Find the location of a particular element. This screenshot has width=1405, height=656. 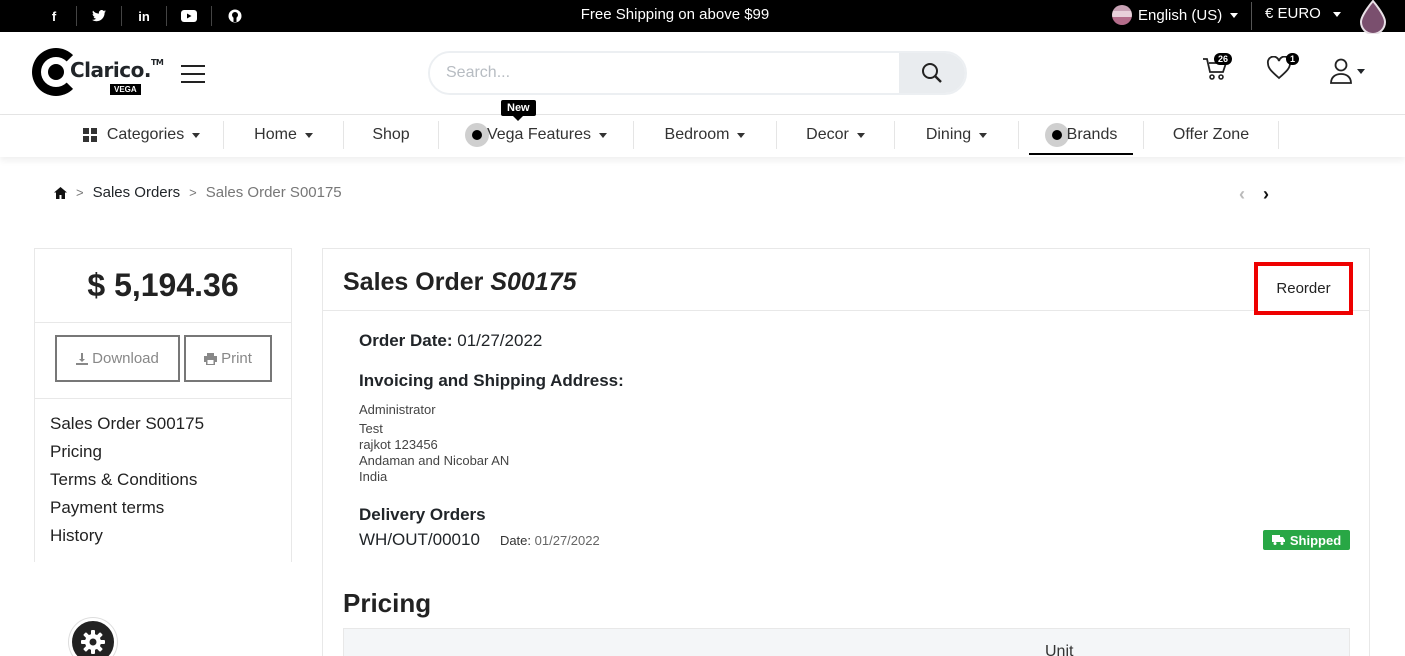

page-title: Sales Order S00175 is located at coordinates (460, 282).